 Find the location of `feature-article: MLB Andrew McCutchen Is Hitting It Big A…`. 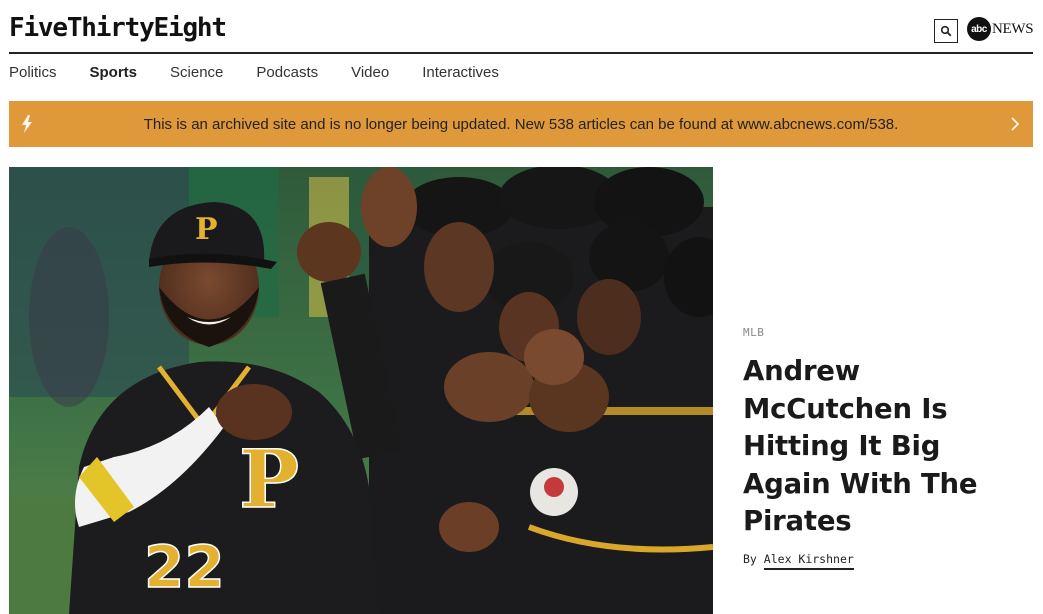

feature-article: MLB Andrew McCutchen Is Hitting It Big A… is located at coordinates (888, 448).